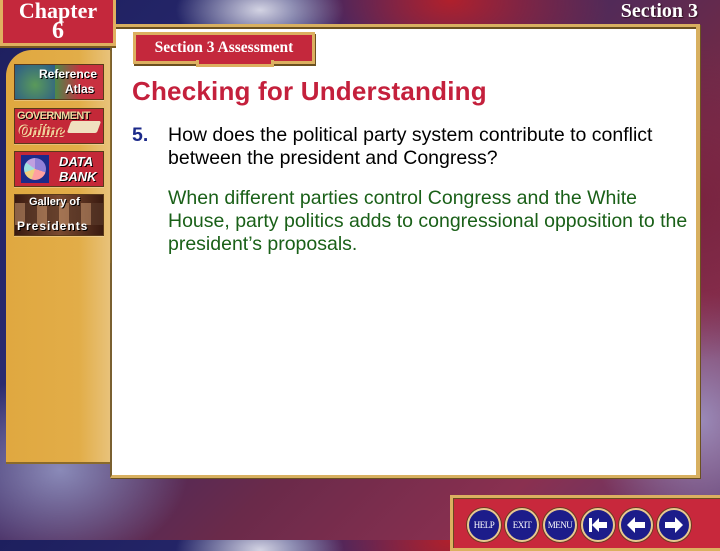  What do you see at coordinates (76, 161) in the screenshot?
I see `data-bank-label-1: DATA` at bounding box center [76, 161].